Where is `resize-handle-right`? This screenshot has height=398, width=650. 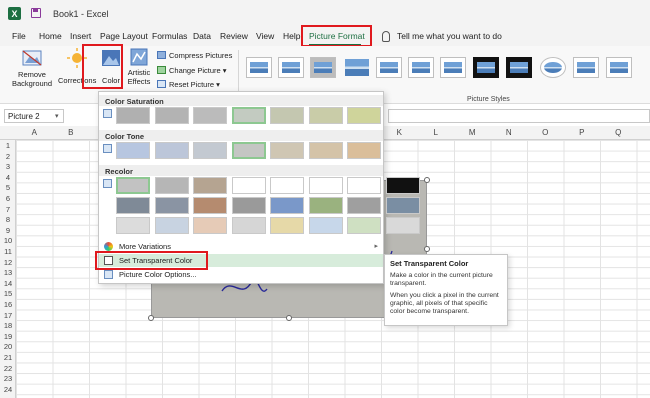
resize-handle-right is located at coordinates (427, 249).